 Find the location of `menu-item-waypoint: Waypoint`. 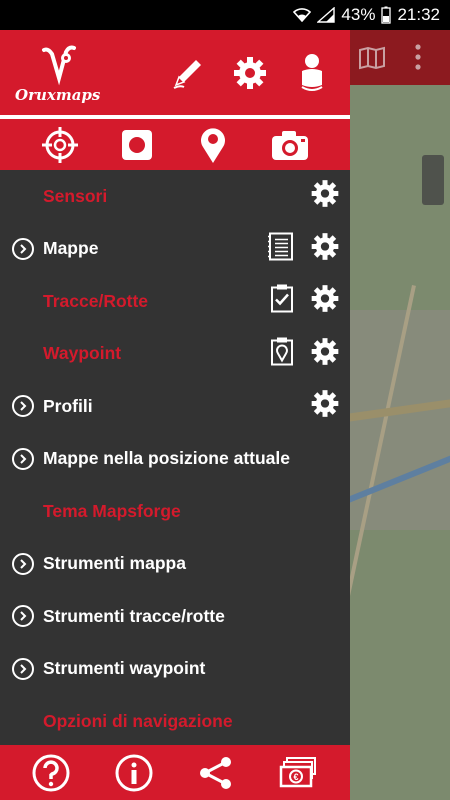

menu-item-waypoint: Waypoint is located at coordinates (175, 354).